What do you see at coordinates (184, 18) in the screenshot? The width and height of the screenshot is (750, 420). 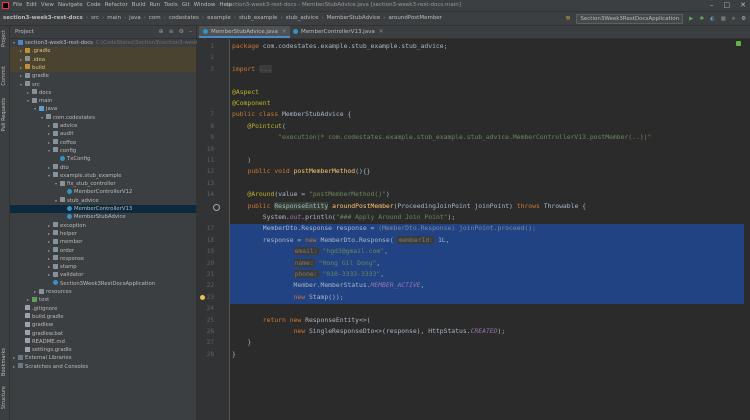 I see `breadcrumb-item: codestates` at bounding box center [184, 18].